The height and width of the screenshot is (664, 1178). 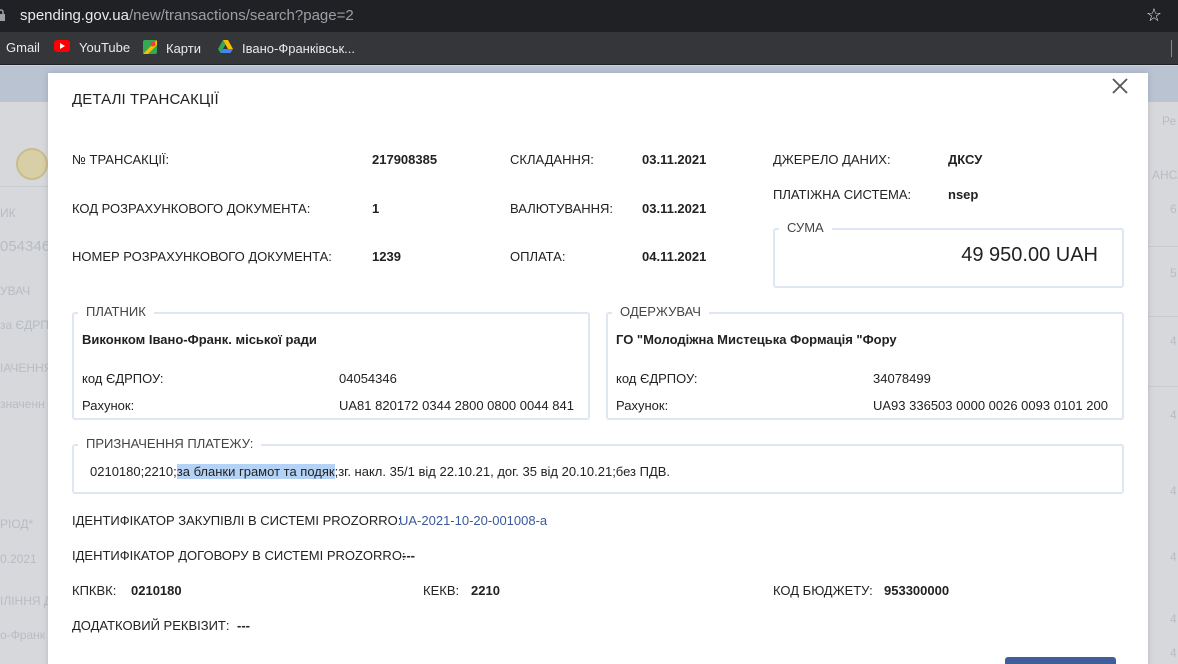 I want to click on bg-text: АНСА, so click(x=1165, y=175).